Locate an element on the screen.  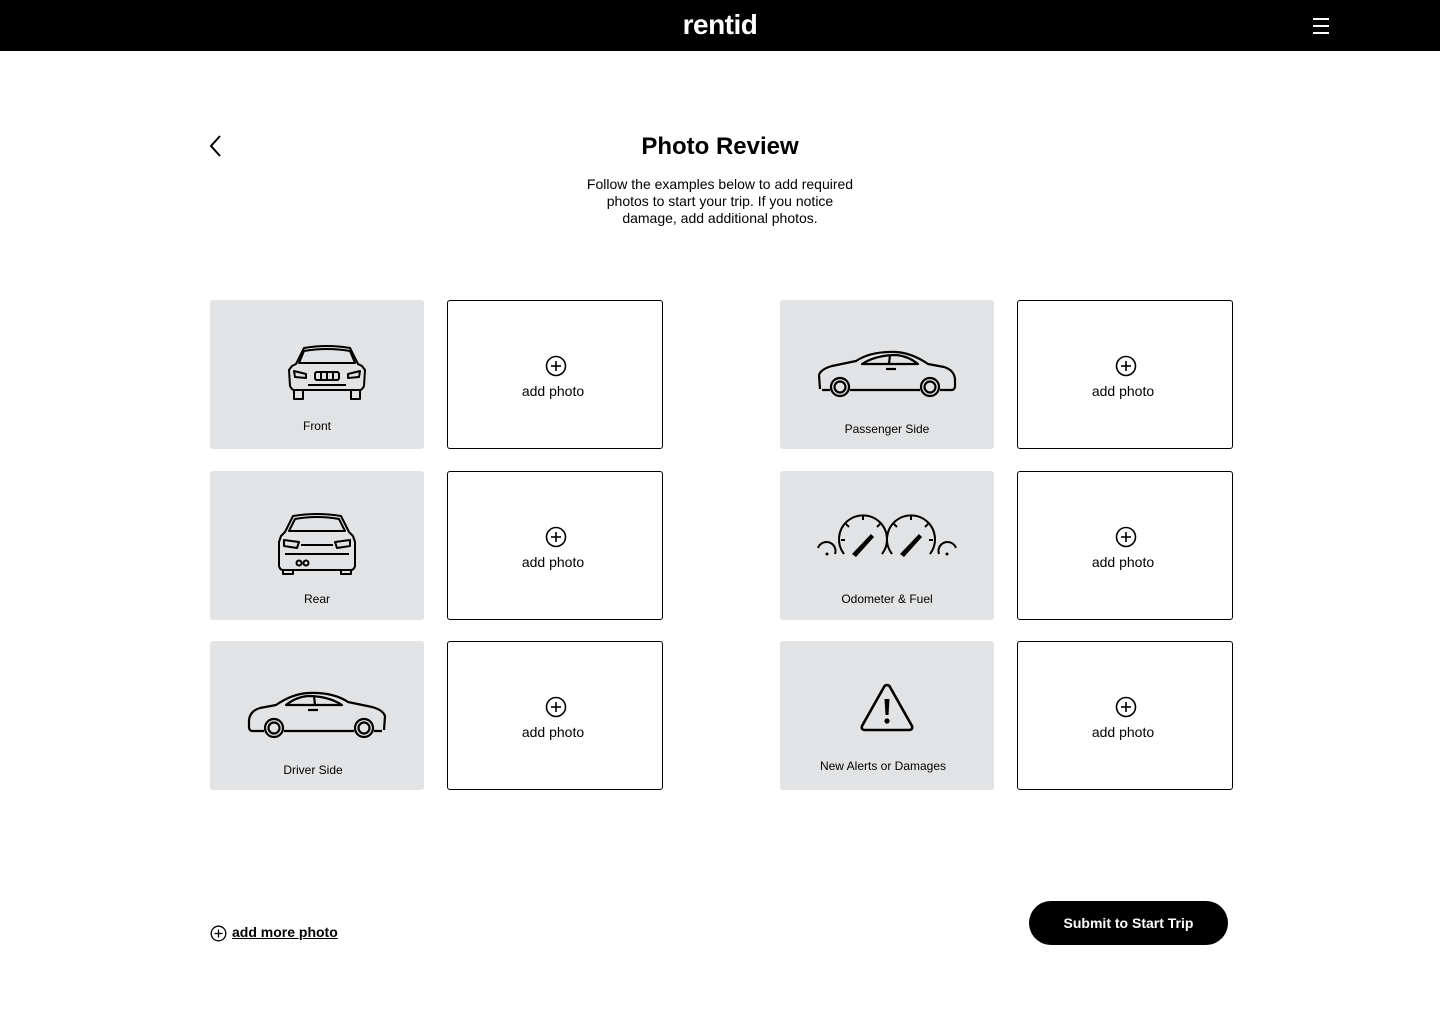
add-photo-odometer-fuel: add photo is located at coordinates (1125, 545).